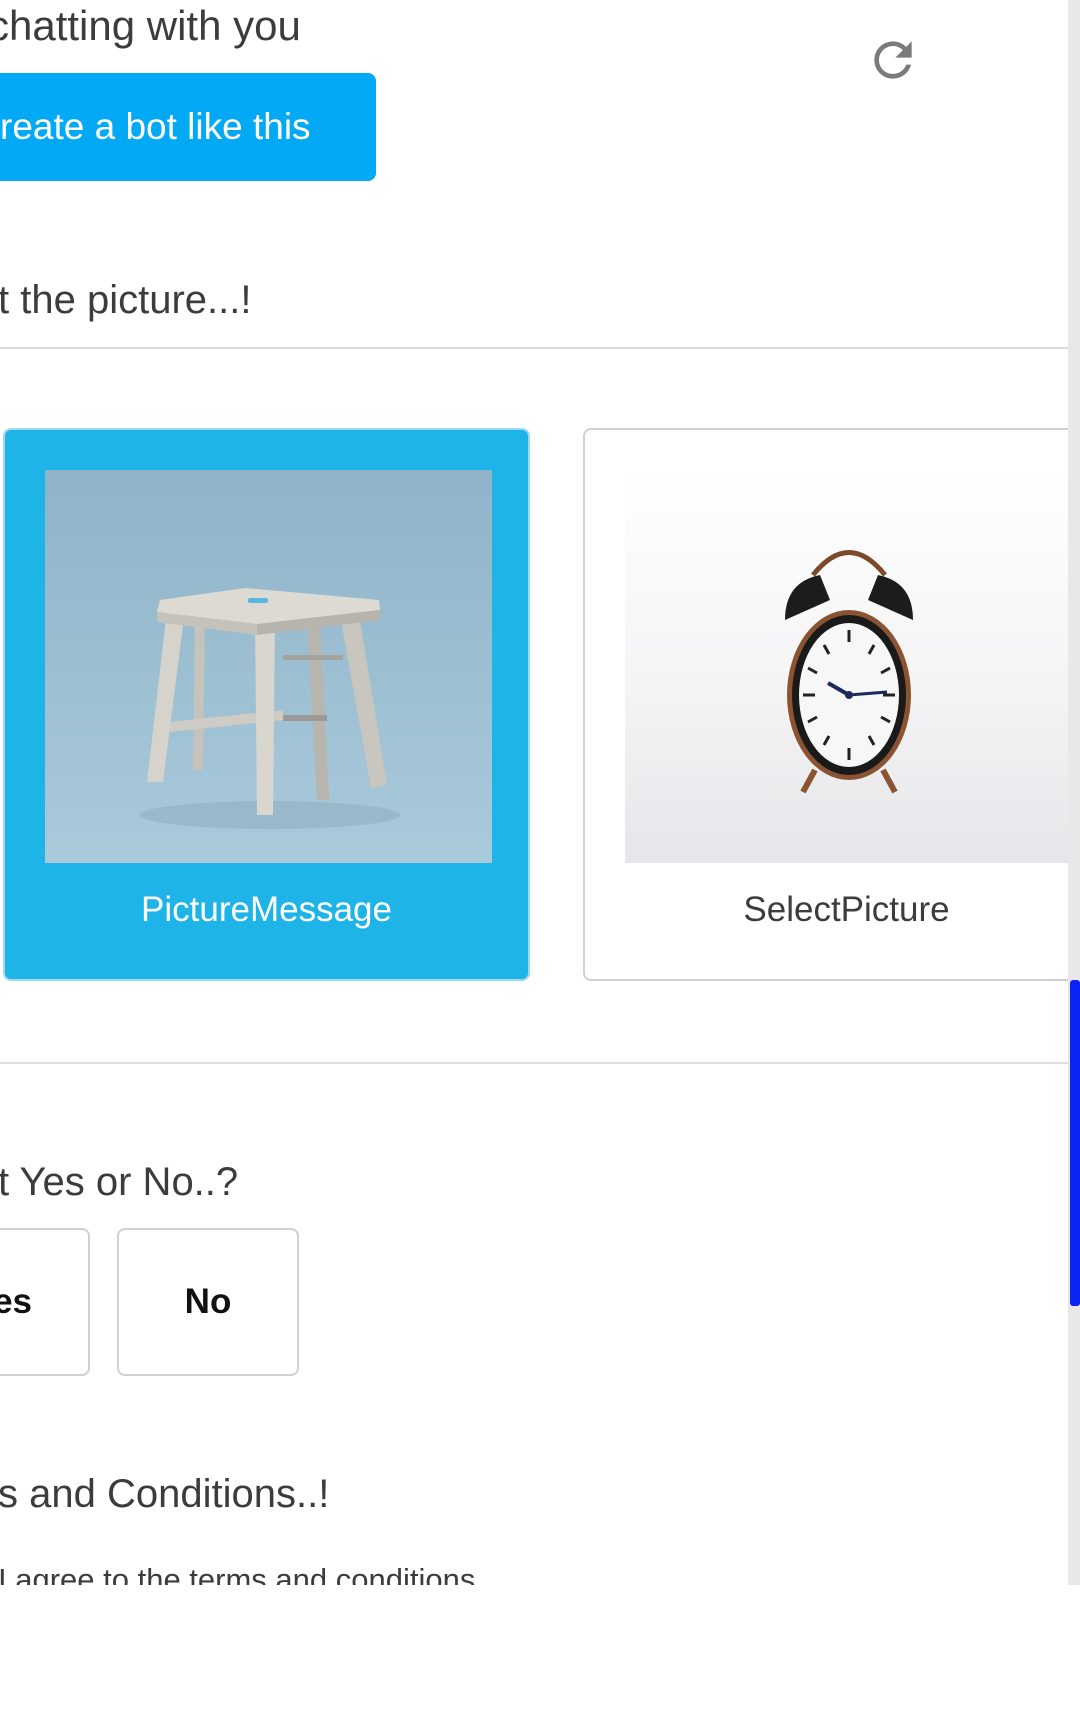 The image size is (1080, 1731). What do you see at coordinates (45, 1302) in the screenshot?
I see `yes-button: es` at bounding box center [45, 1302].